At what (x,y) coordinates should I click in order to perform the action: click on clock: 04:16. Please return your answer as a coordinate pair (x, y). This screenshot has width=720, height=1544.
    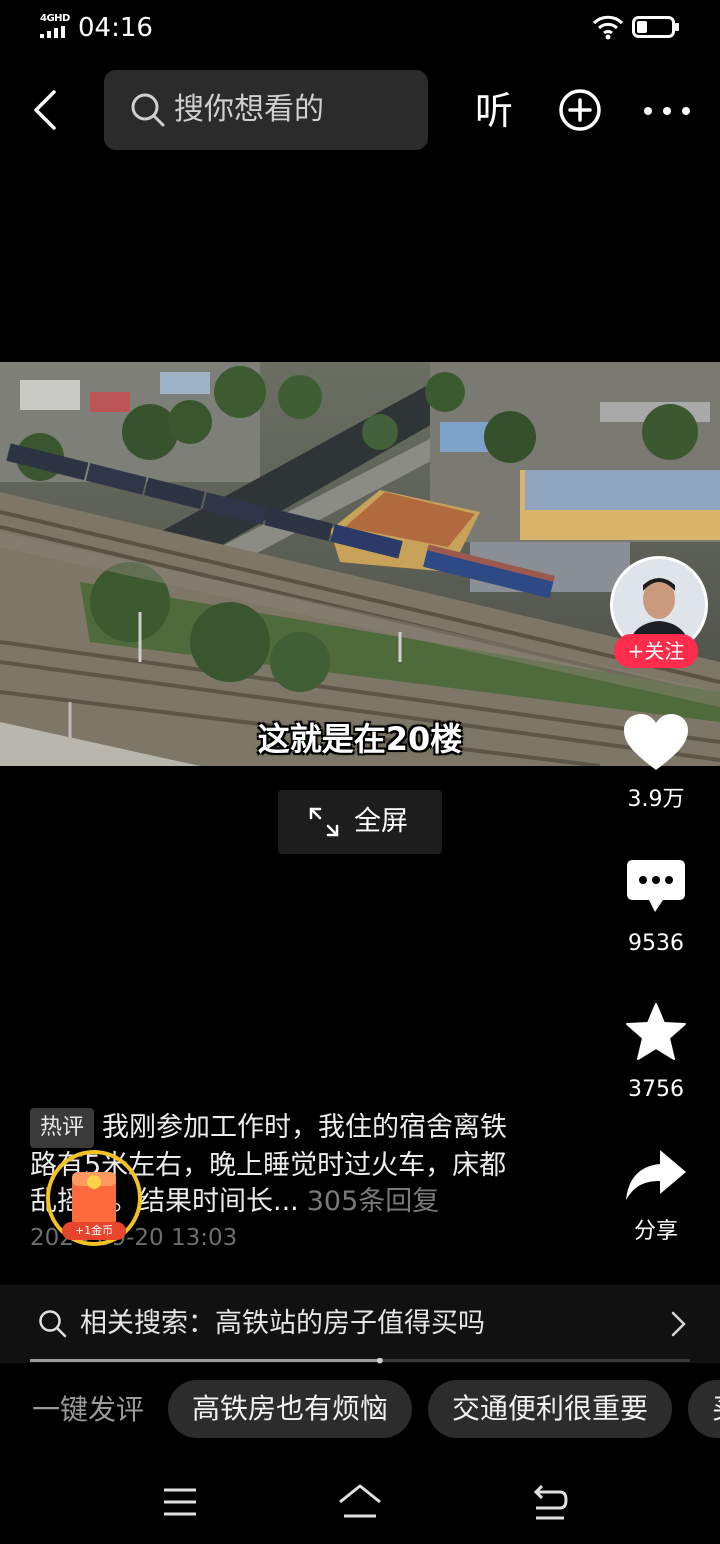
    Looking at the image, I should click on (115, 28).